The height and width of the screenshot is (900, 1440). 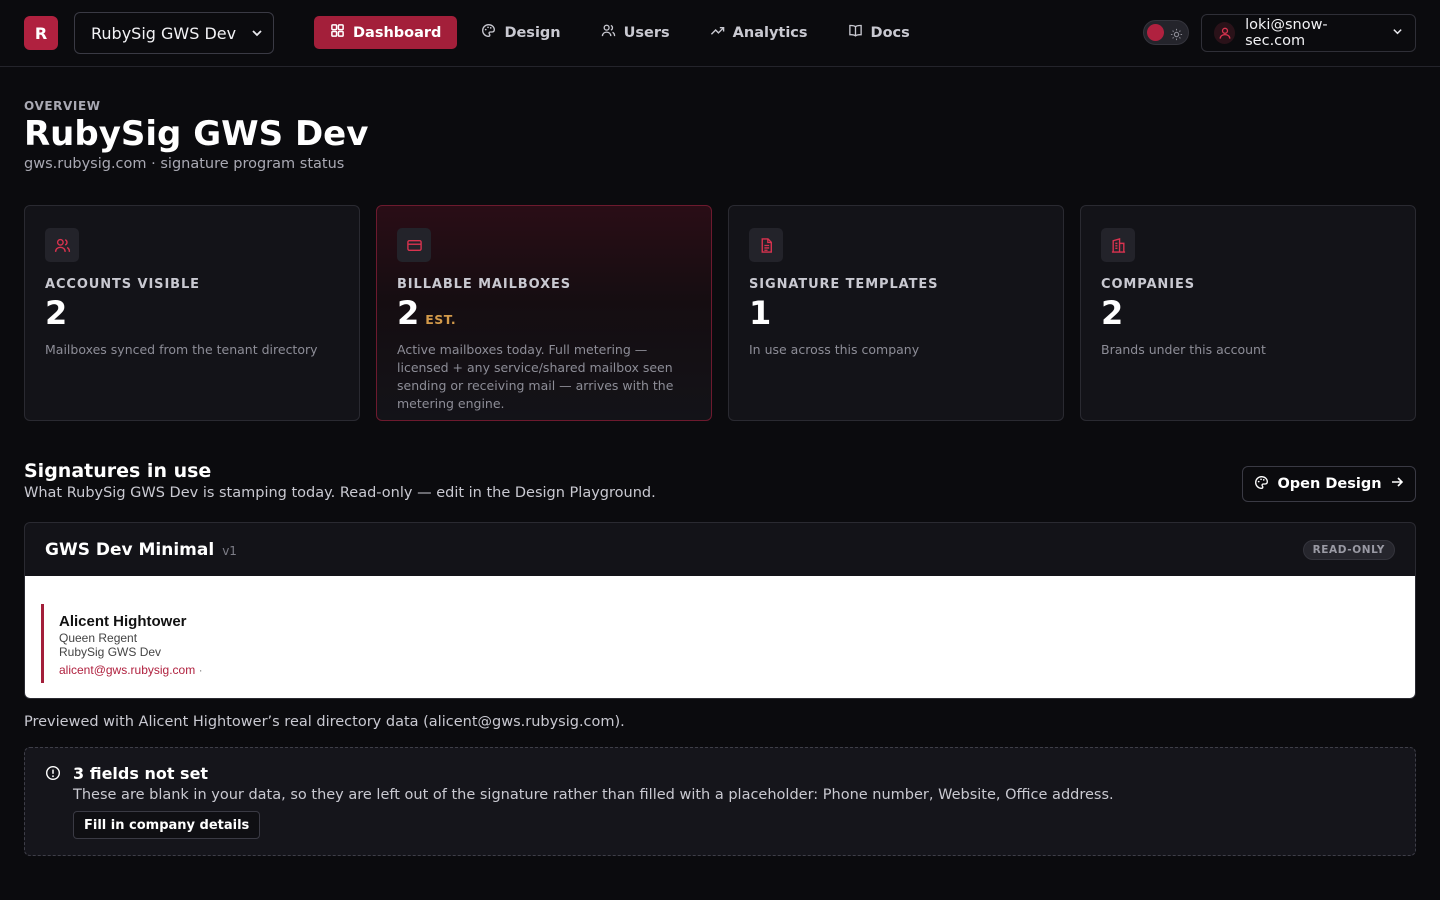 What do you see at coordinates (1183, 349) in the screenshot?
I see `stat-description: Brands under this account` at bounding box center [1183, 349].